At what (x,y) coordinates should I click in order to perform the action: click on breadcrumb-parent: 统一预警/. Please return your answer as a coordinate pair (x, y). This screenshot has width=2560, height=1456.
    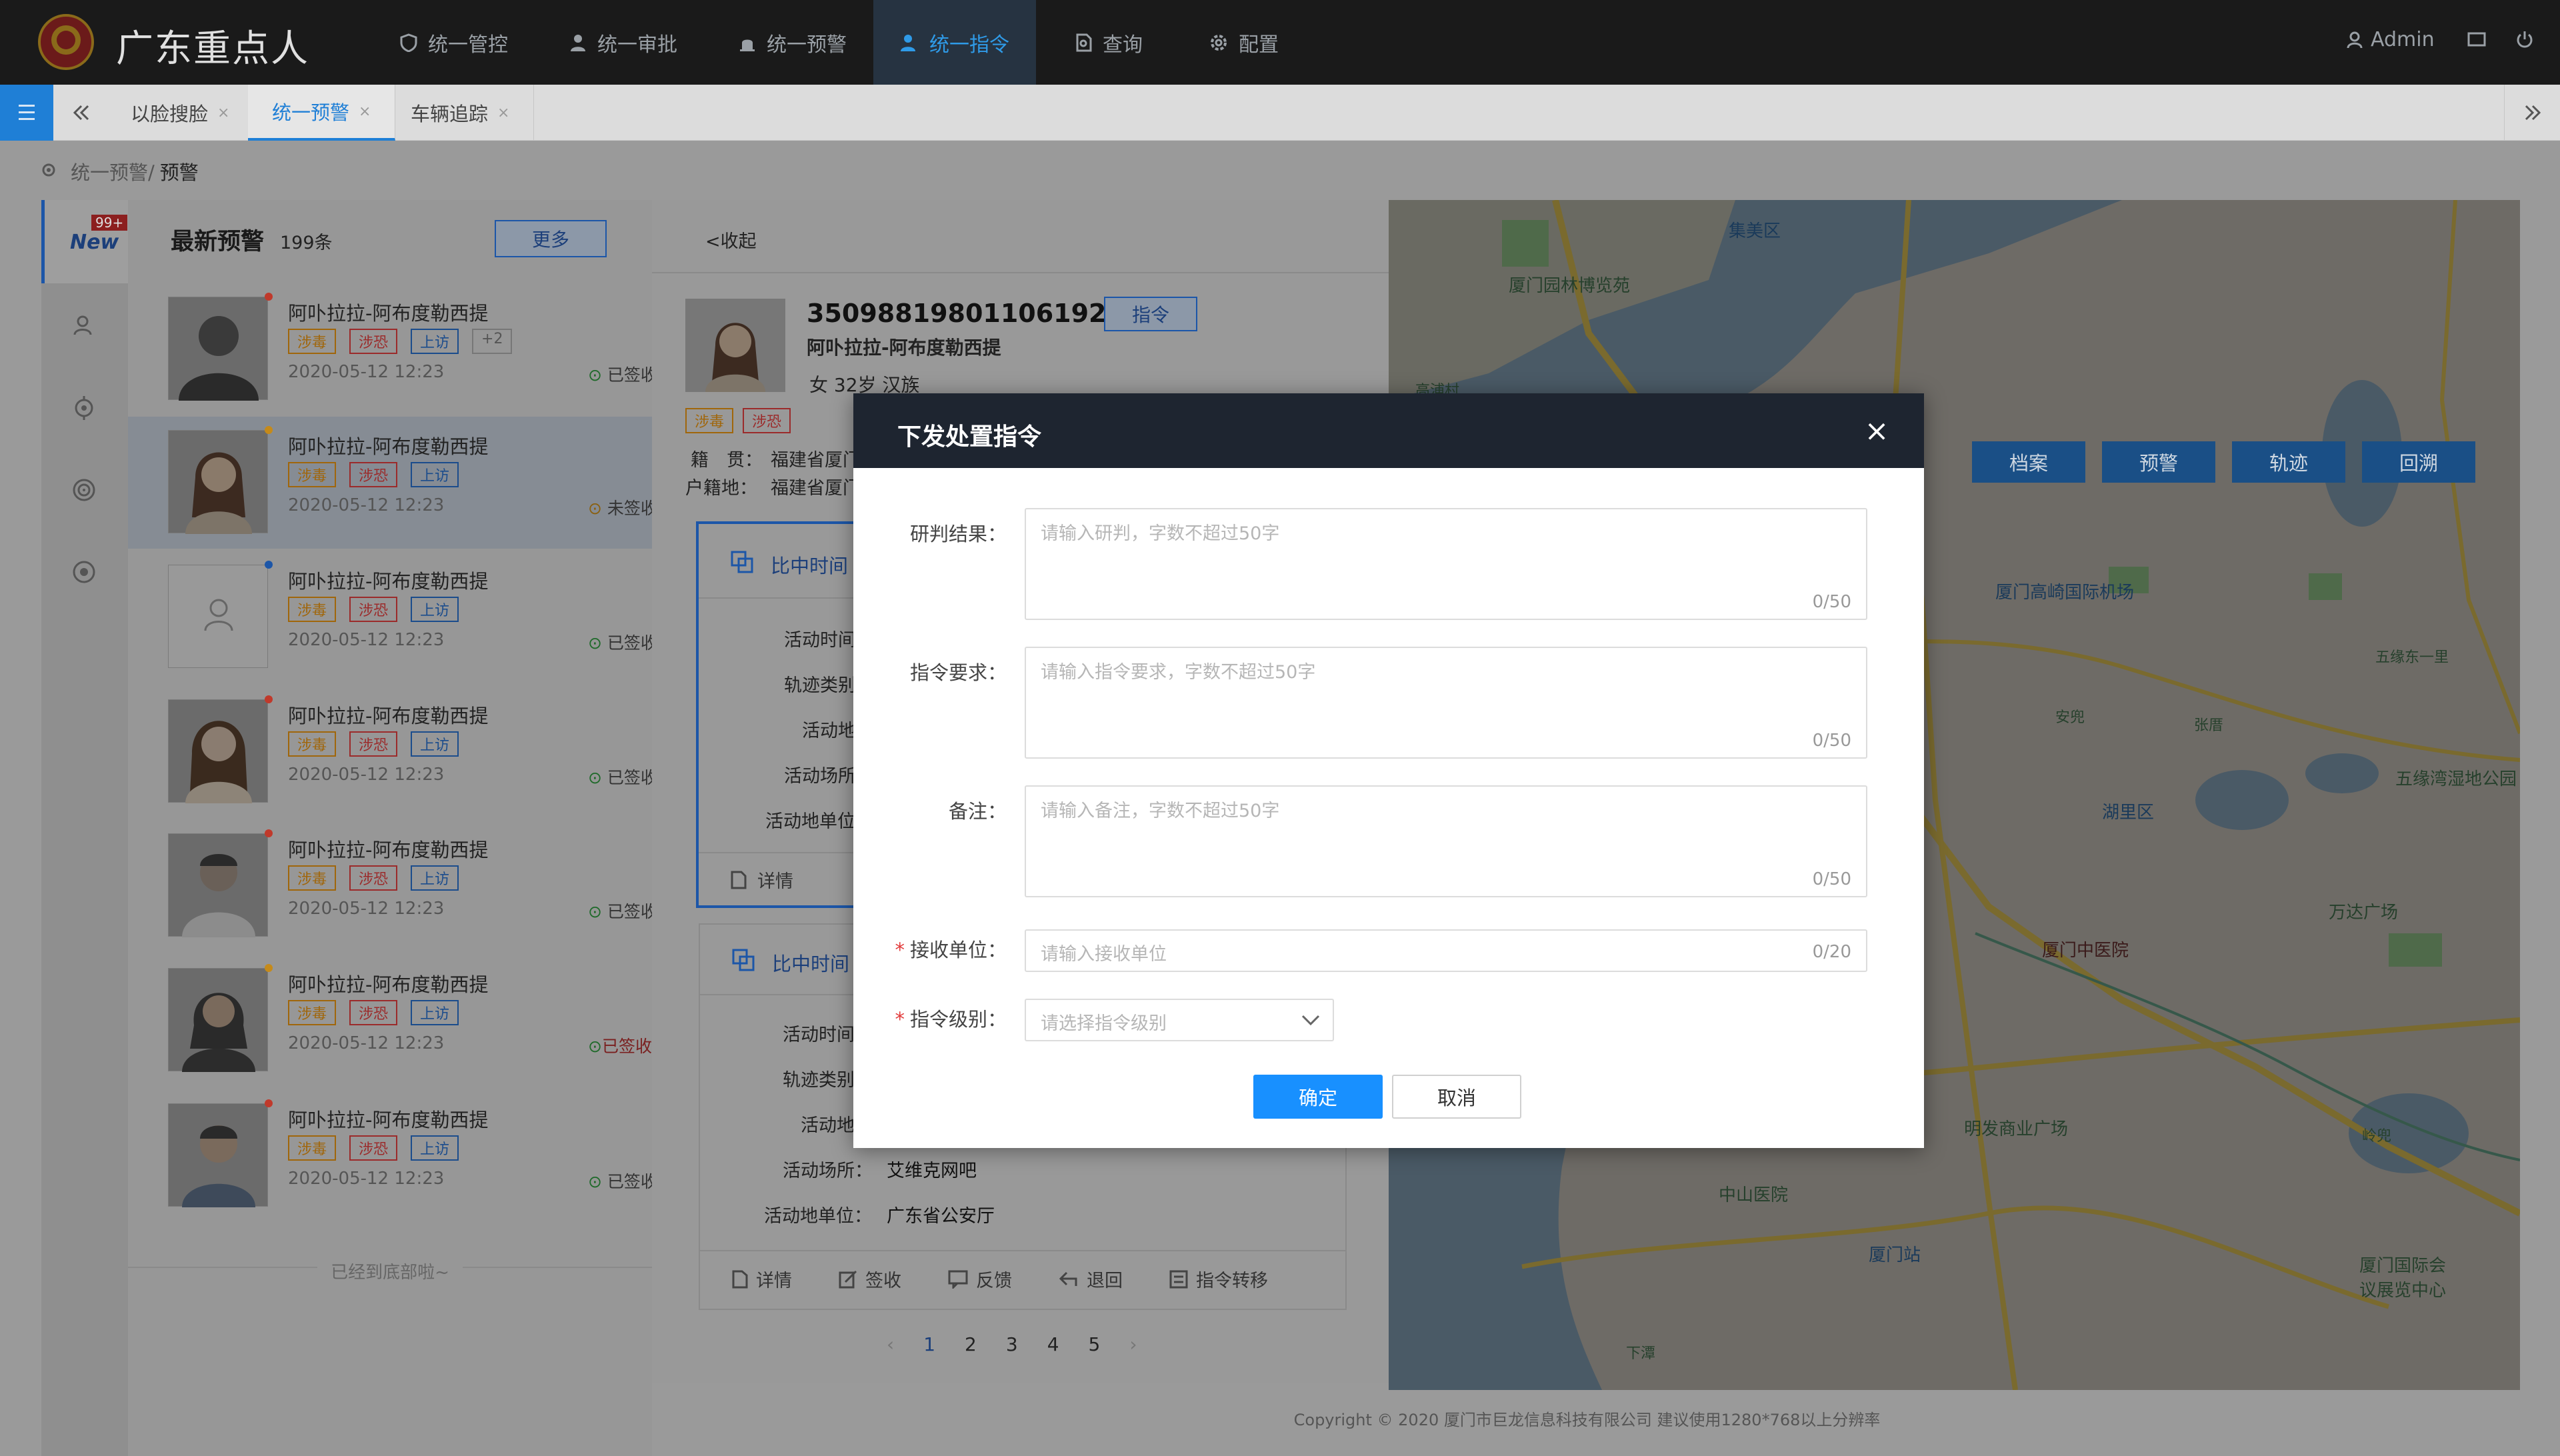
    Looking at the image, I should click on (113, 171).